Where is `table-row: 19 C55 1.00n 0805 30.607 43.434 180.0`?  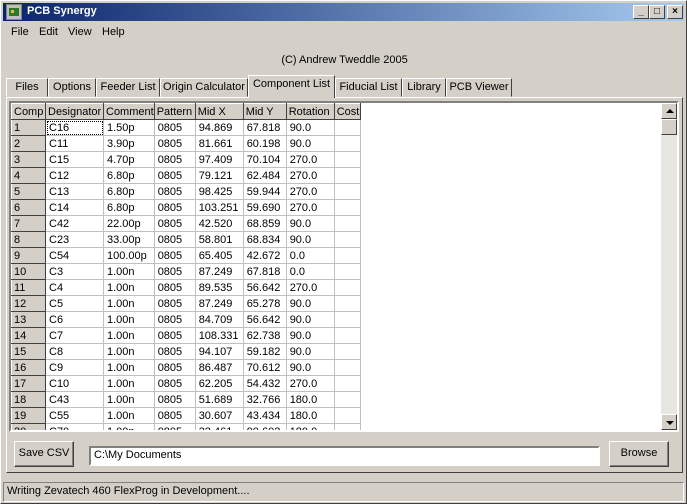
table-row: 19 C55 1.00n 0805 30.607 43.434 180.0 is located at coordinates (186, 415).